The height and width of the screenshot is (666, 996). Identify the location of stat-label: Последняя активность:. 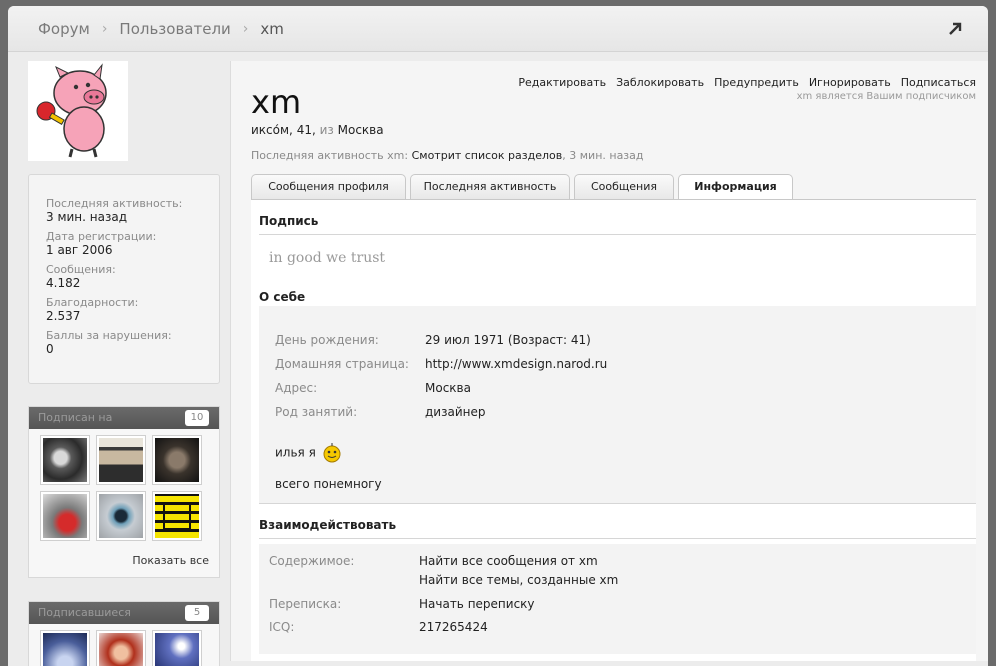
(114, 203).